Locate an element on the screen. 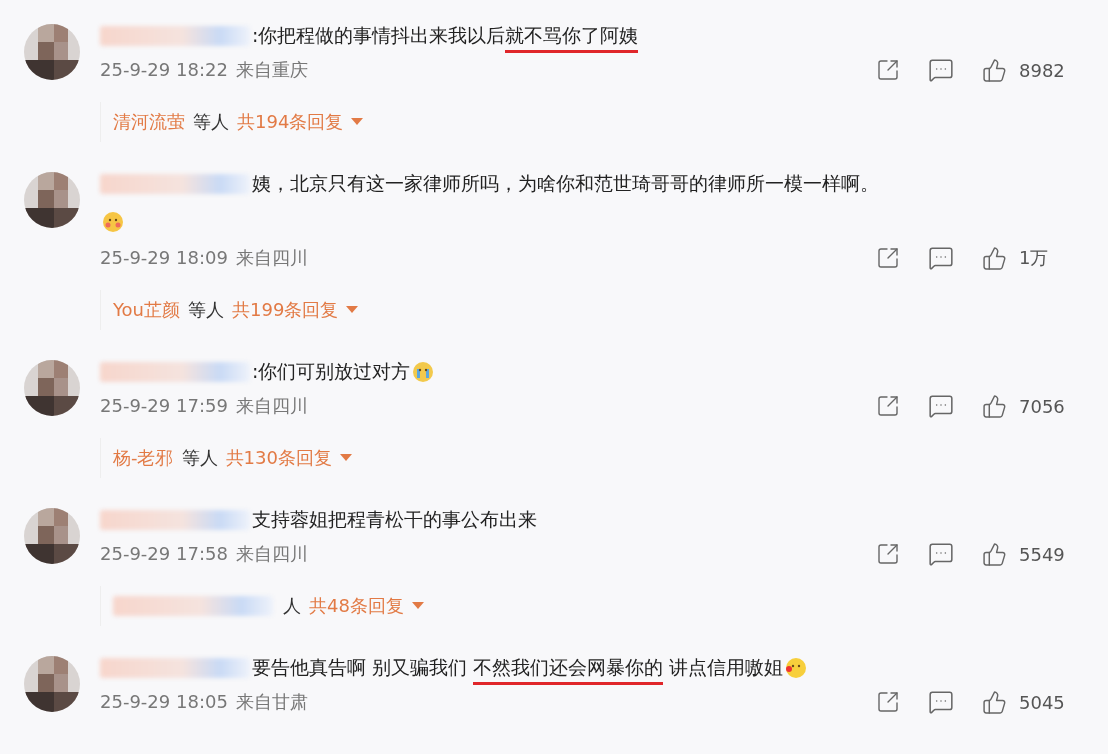 Image resolution: width=1108 pixels, height=754 pixels. comment-time: 25-9-29 18:09 is located at coordinates (164, 257).